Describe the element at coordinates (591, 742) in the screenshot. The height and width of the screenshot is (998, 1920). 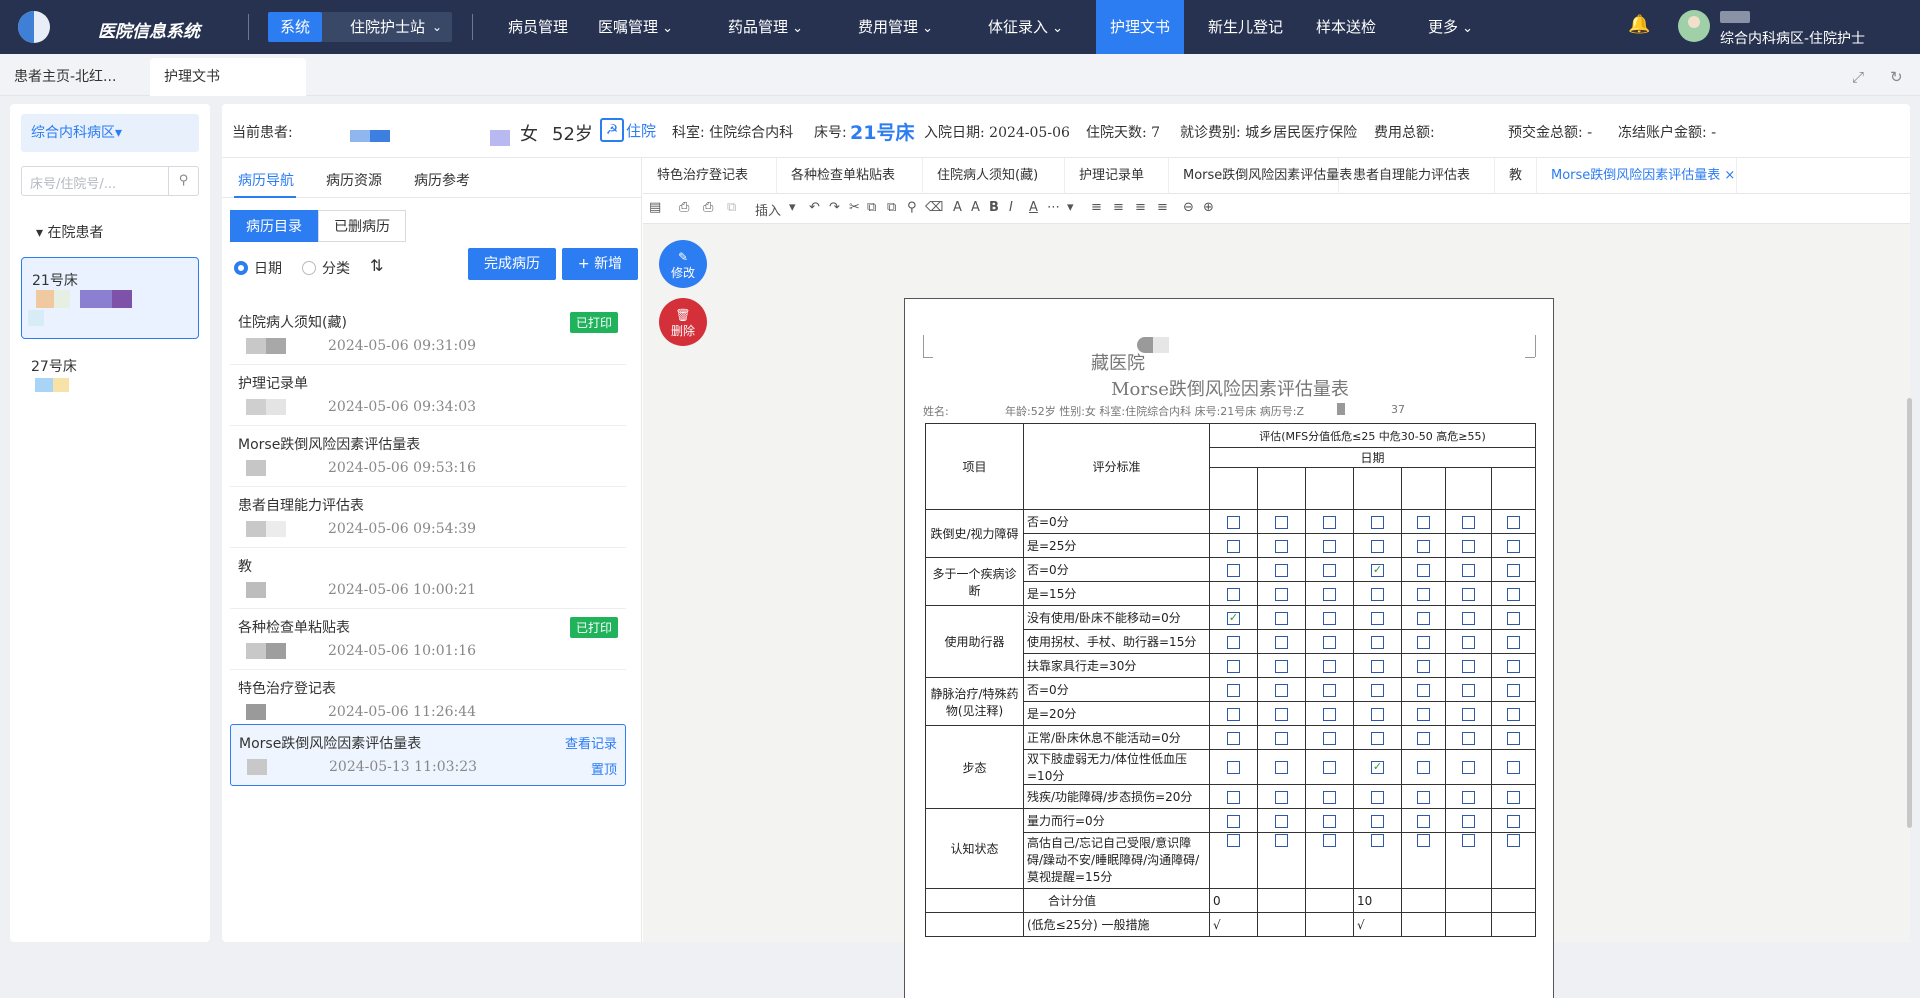
I see `view-record-link: 查看记录` at that location.